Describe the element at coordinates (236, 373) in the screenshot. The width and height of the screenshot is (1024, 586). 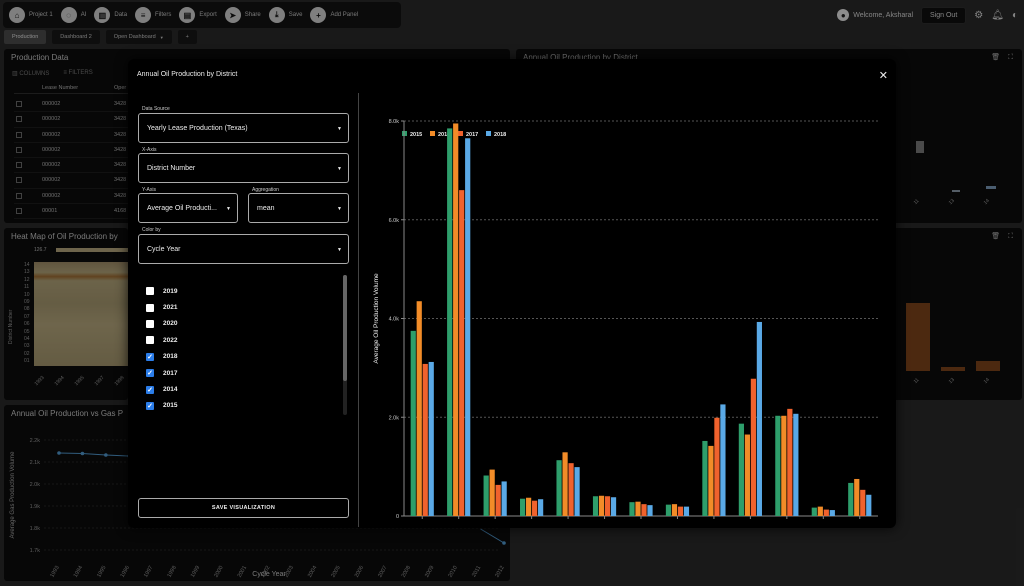
I see `year-checkbox-2017: ✓ 2017` at that location.